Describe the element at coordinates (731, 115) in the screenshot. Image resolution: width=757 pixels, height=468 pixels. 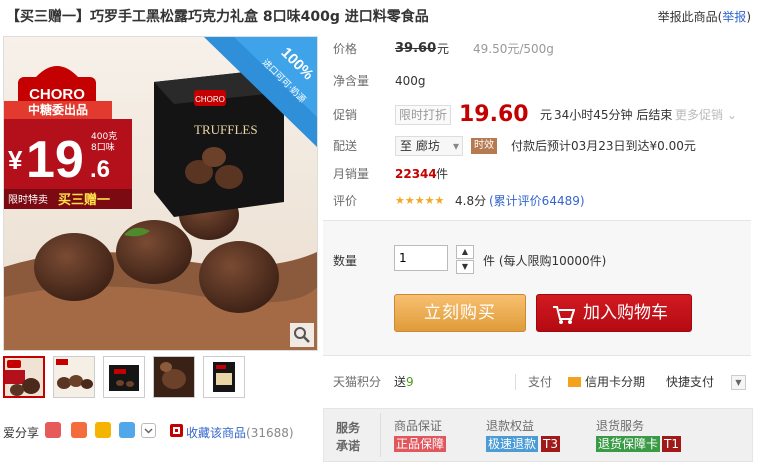
I see `chevron-down-icon: ⌄` at that location.